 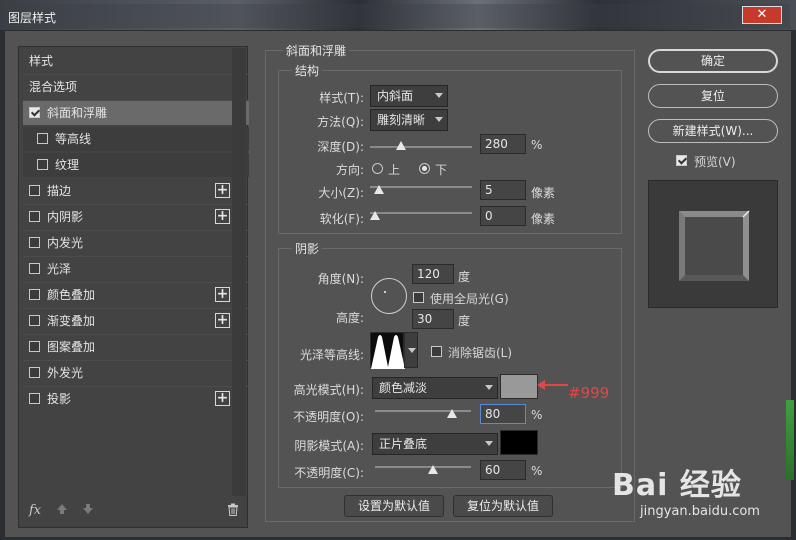 I want to click on sidebar-item-drop-shadow: 投影 +, so click(x=136, y=399).